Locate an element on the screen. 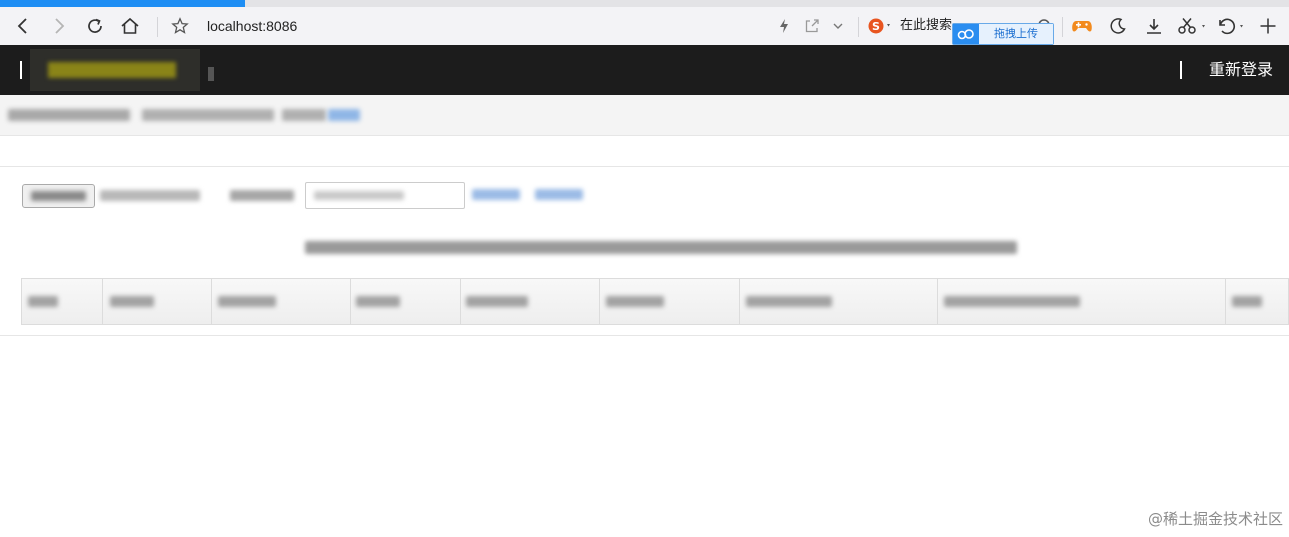 This screenshot has width=1289, height=537. chevron-down-icon is located at coordinates (838, 26).